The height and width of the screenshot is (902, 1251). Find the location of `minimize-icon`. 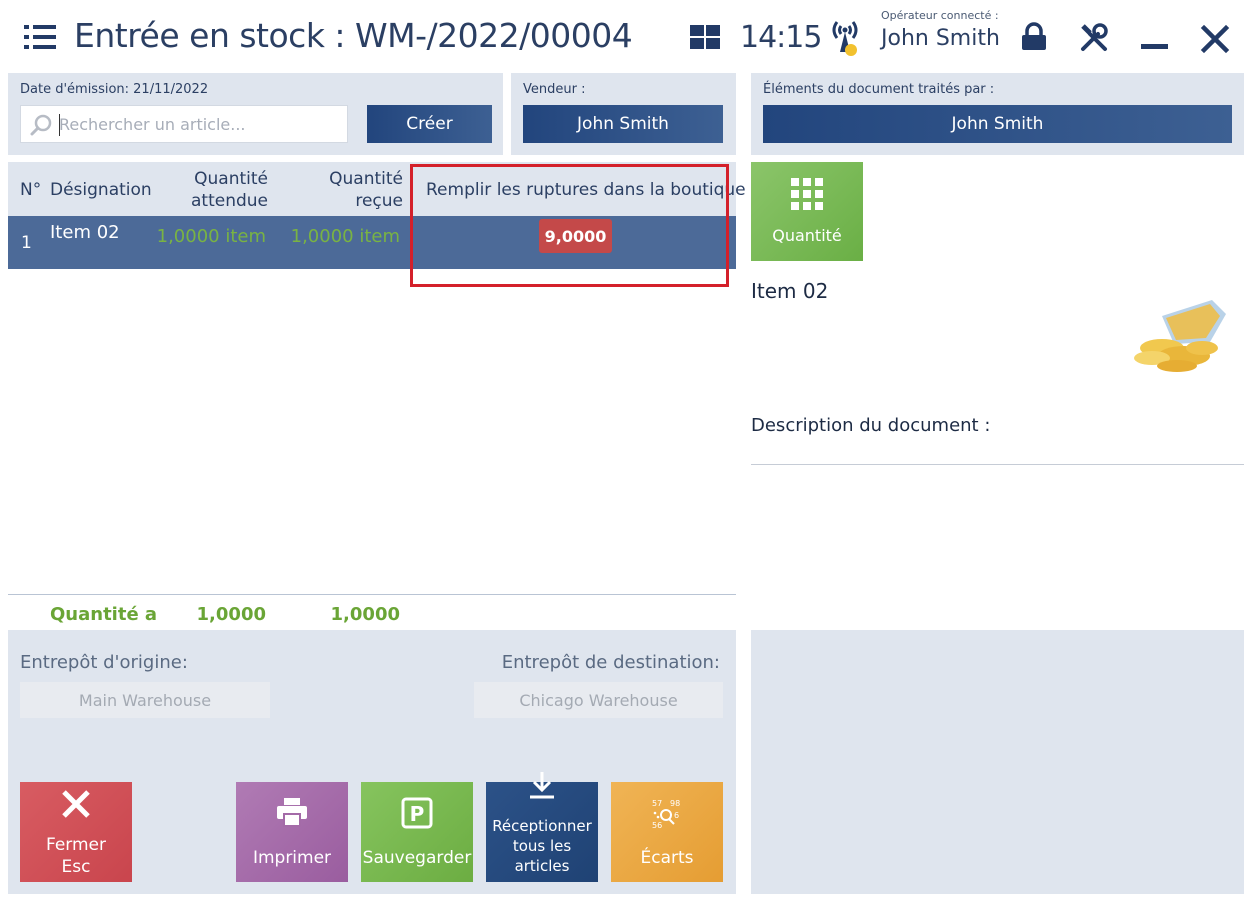

minimize-icon is located at coordinates (1154, 46).